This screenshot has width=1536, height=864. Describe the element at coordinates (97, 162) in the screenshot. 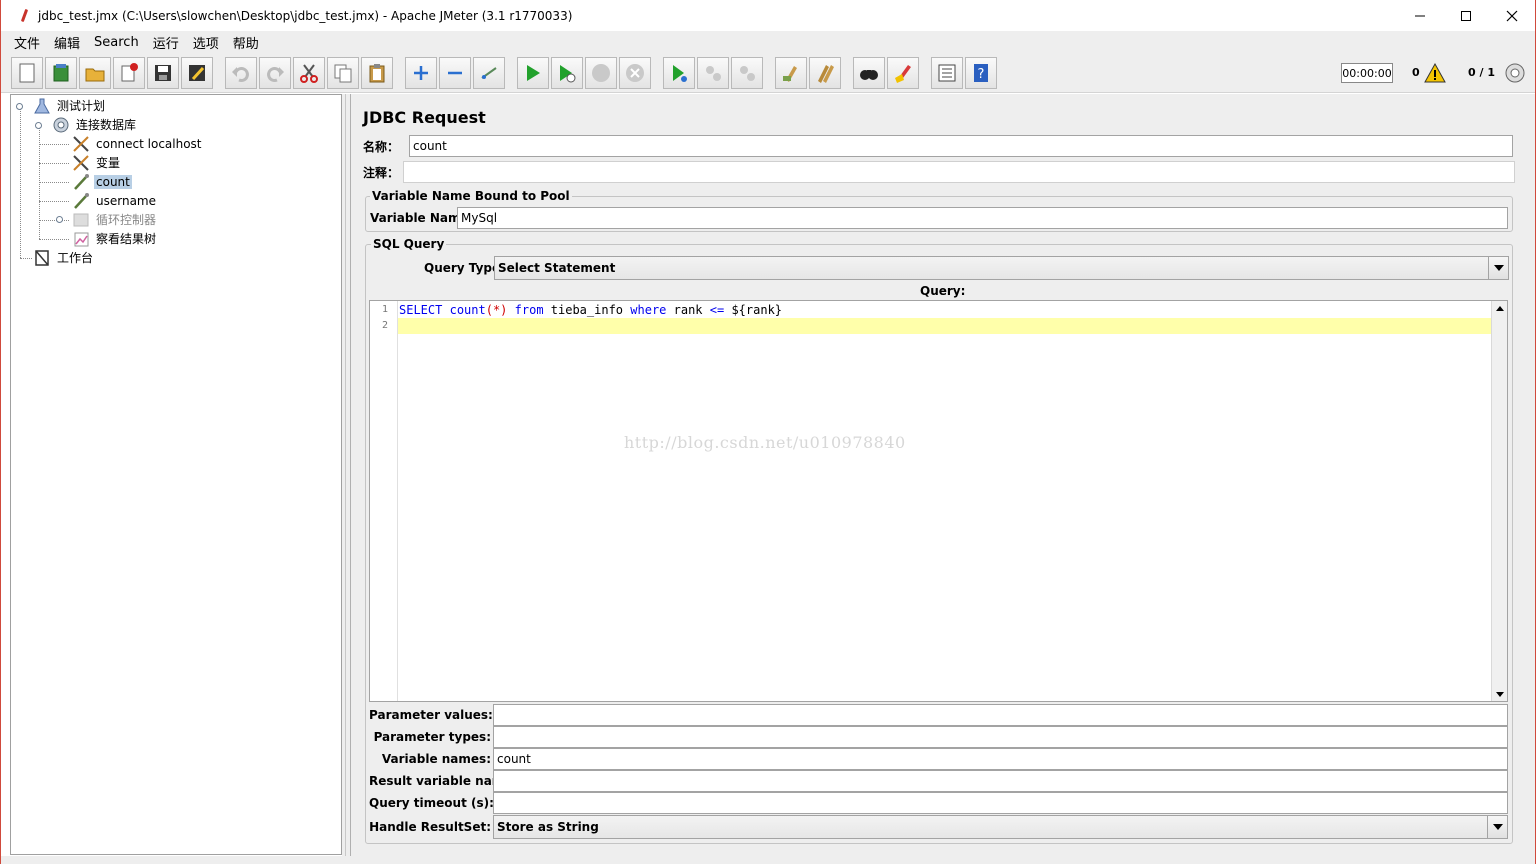

I see `tree-item-variables: 变量` at that location.